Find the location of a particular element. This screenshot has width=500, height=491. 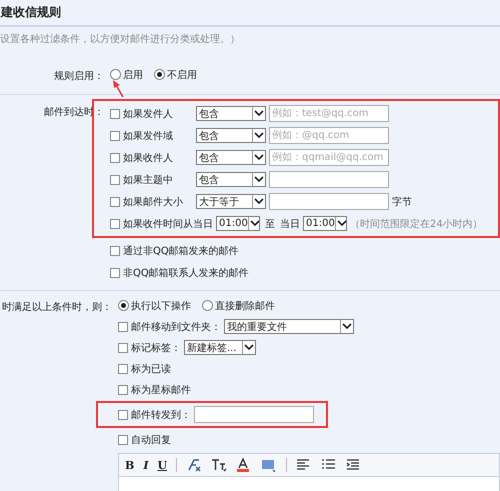

condition-label: 如果收件时间从当日 is located at coordinates (168, 224).